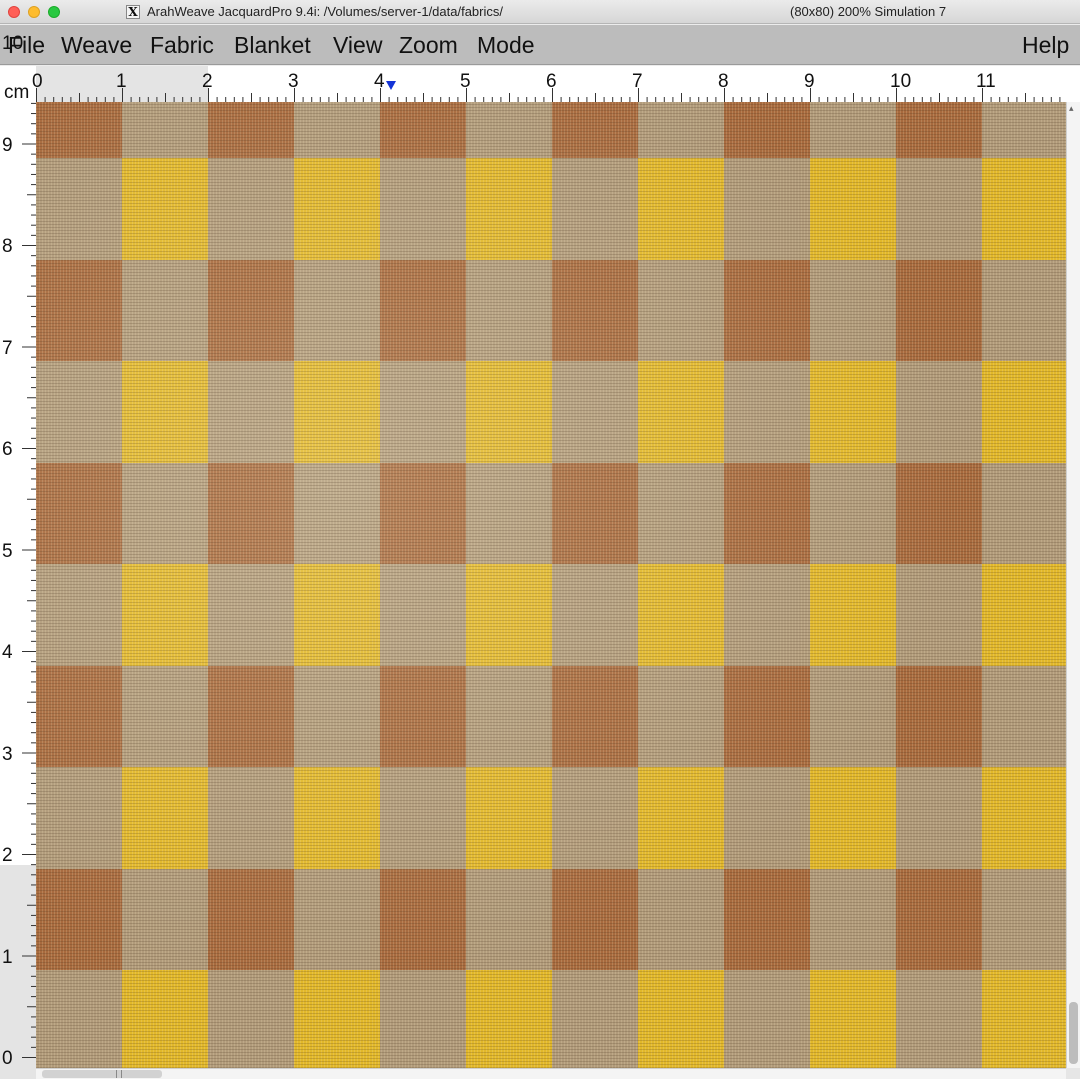  Describe the element at coordinates (1045, 45) in the screenshot. I see `menu-help: Help` at that location.